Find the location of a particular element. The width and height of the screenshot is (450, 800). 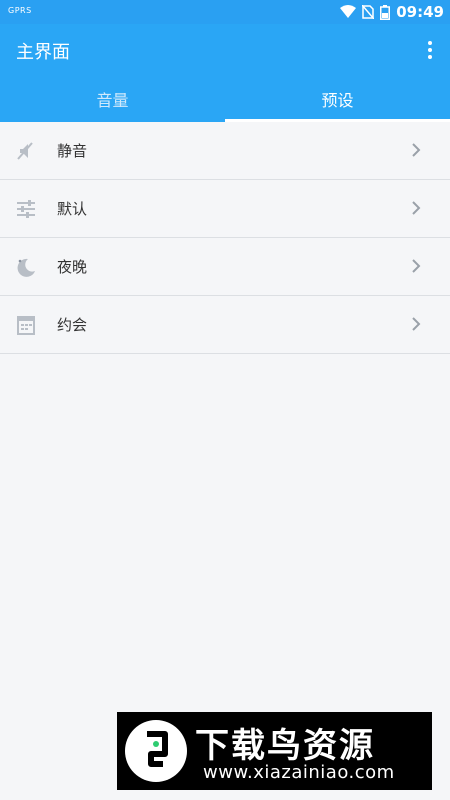

watermark-logo is located at coordinates (156, 751).